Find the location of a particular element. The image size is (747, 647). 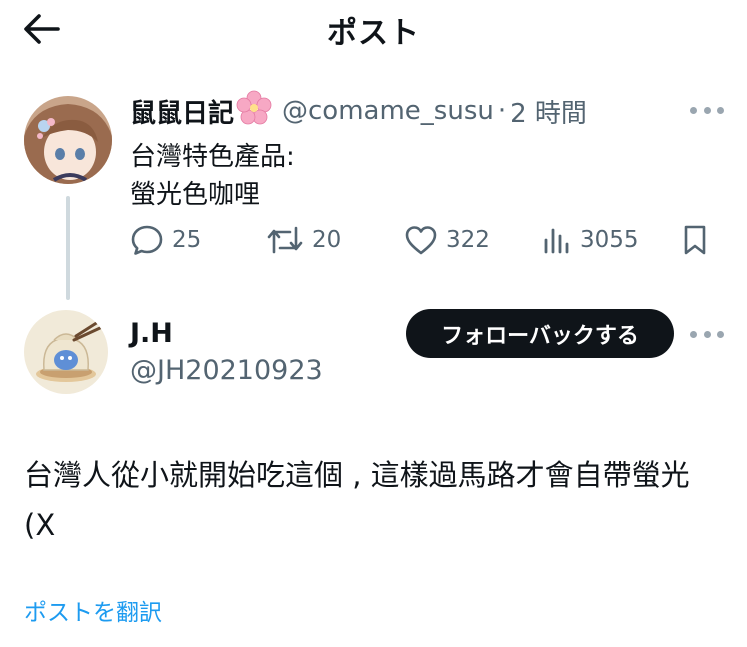

reply-post-text: 台灣人從小就開始吃這個 , 這樣過馬路才會自帶螢光 (X is located at coordinates (357, 500).